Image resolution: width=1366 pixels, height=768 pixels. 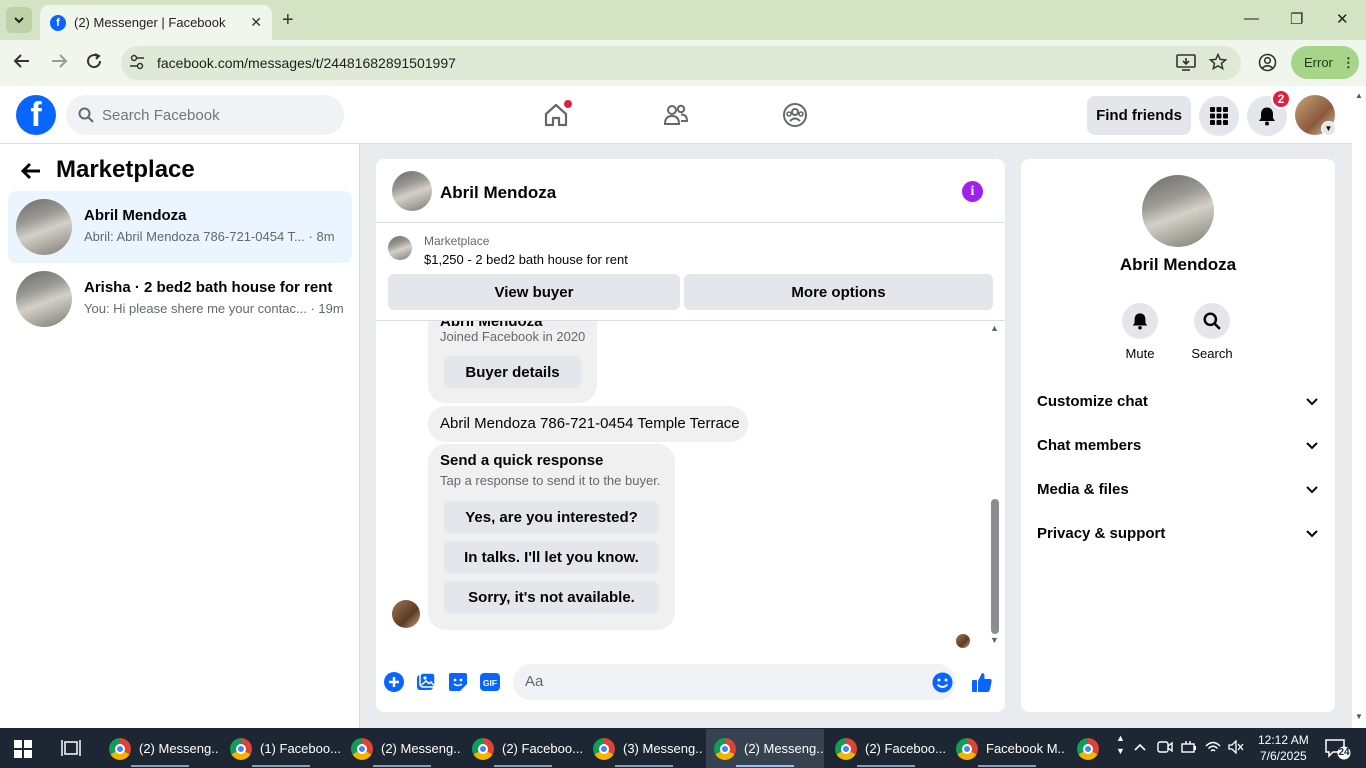 What do you see at coordinates (156, 22) in the screenshot?
I see `browser-tab: f (2) Messenger | Facebook ✕` at bounding box center [156, 22].